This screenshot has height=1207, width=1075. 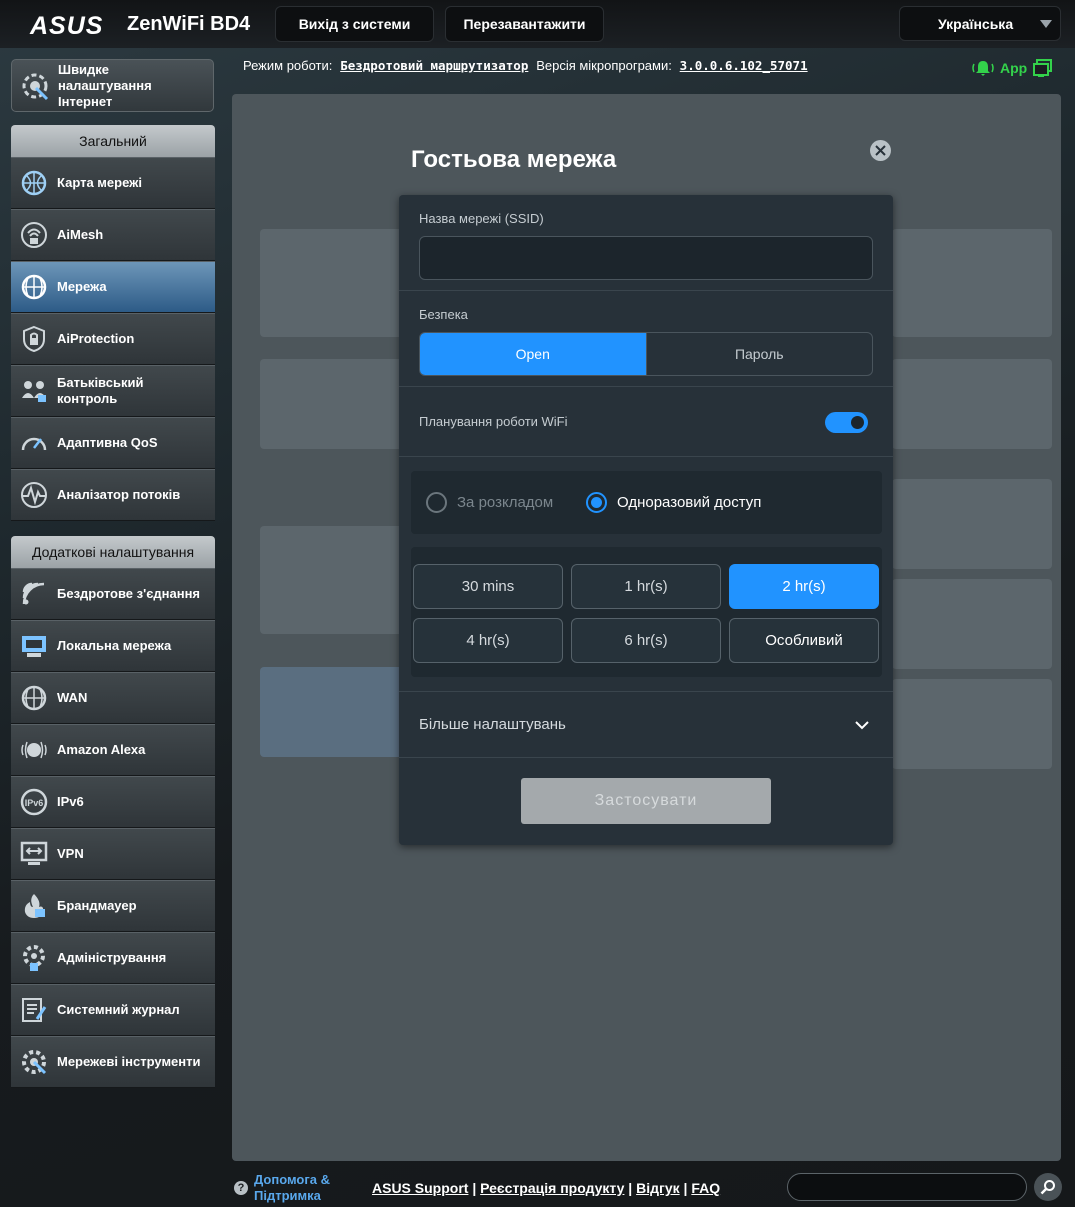 I want to click on shield-lock-icon, so click(x=34, y=339).